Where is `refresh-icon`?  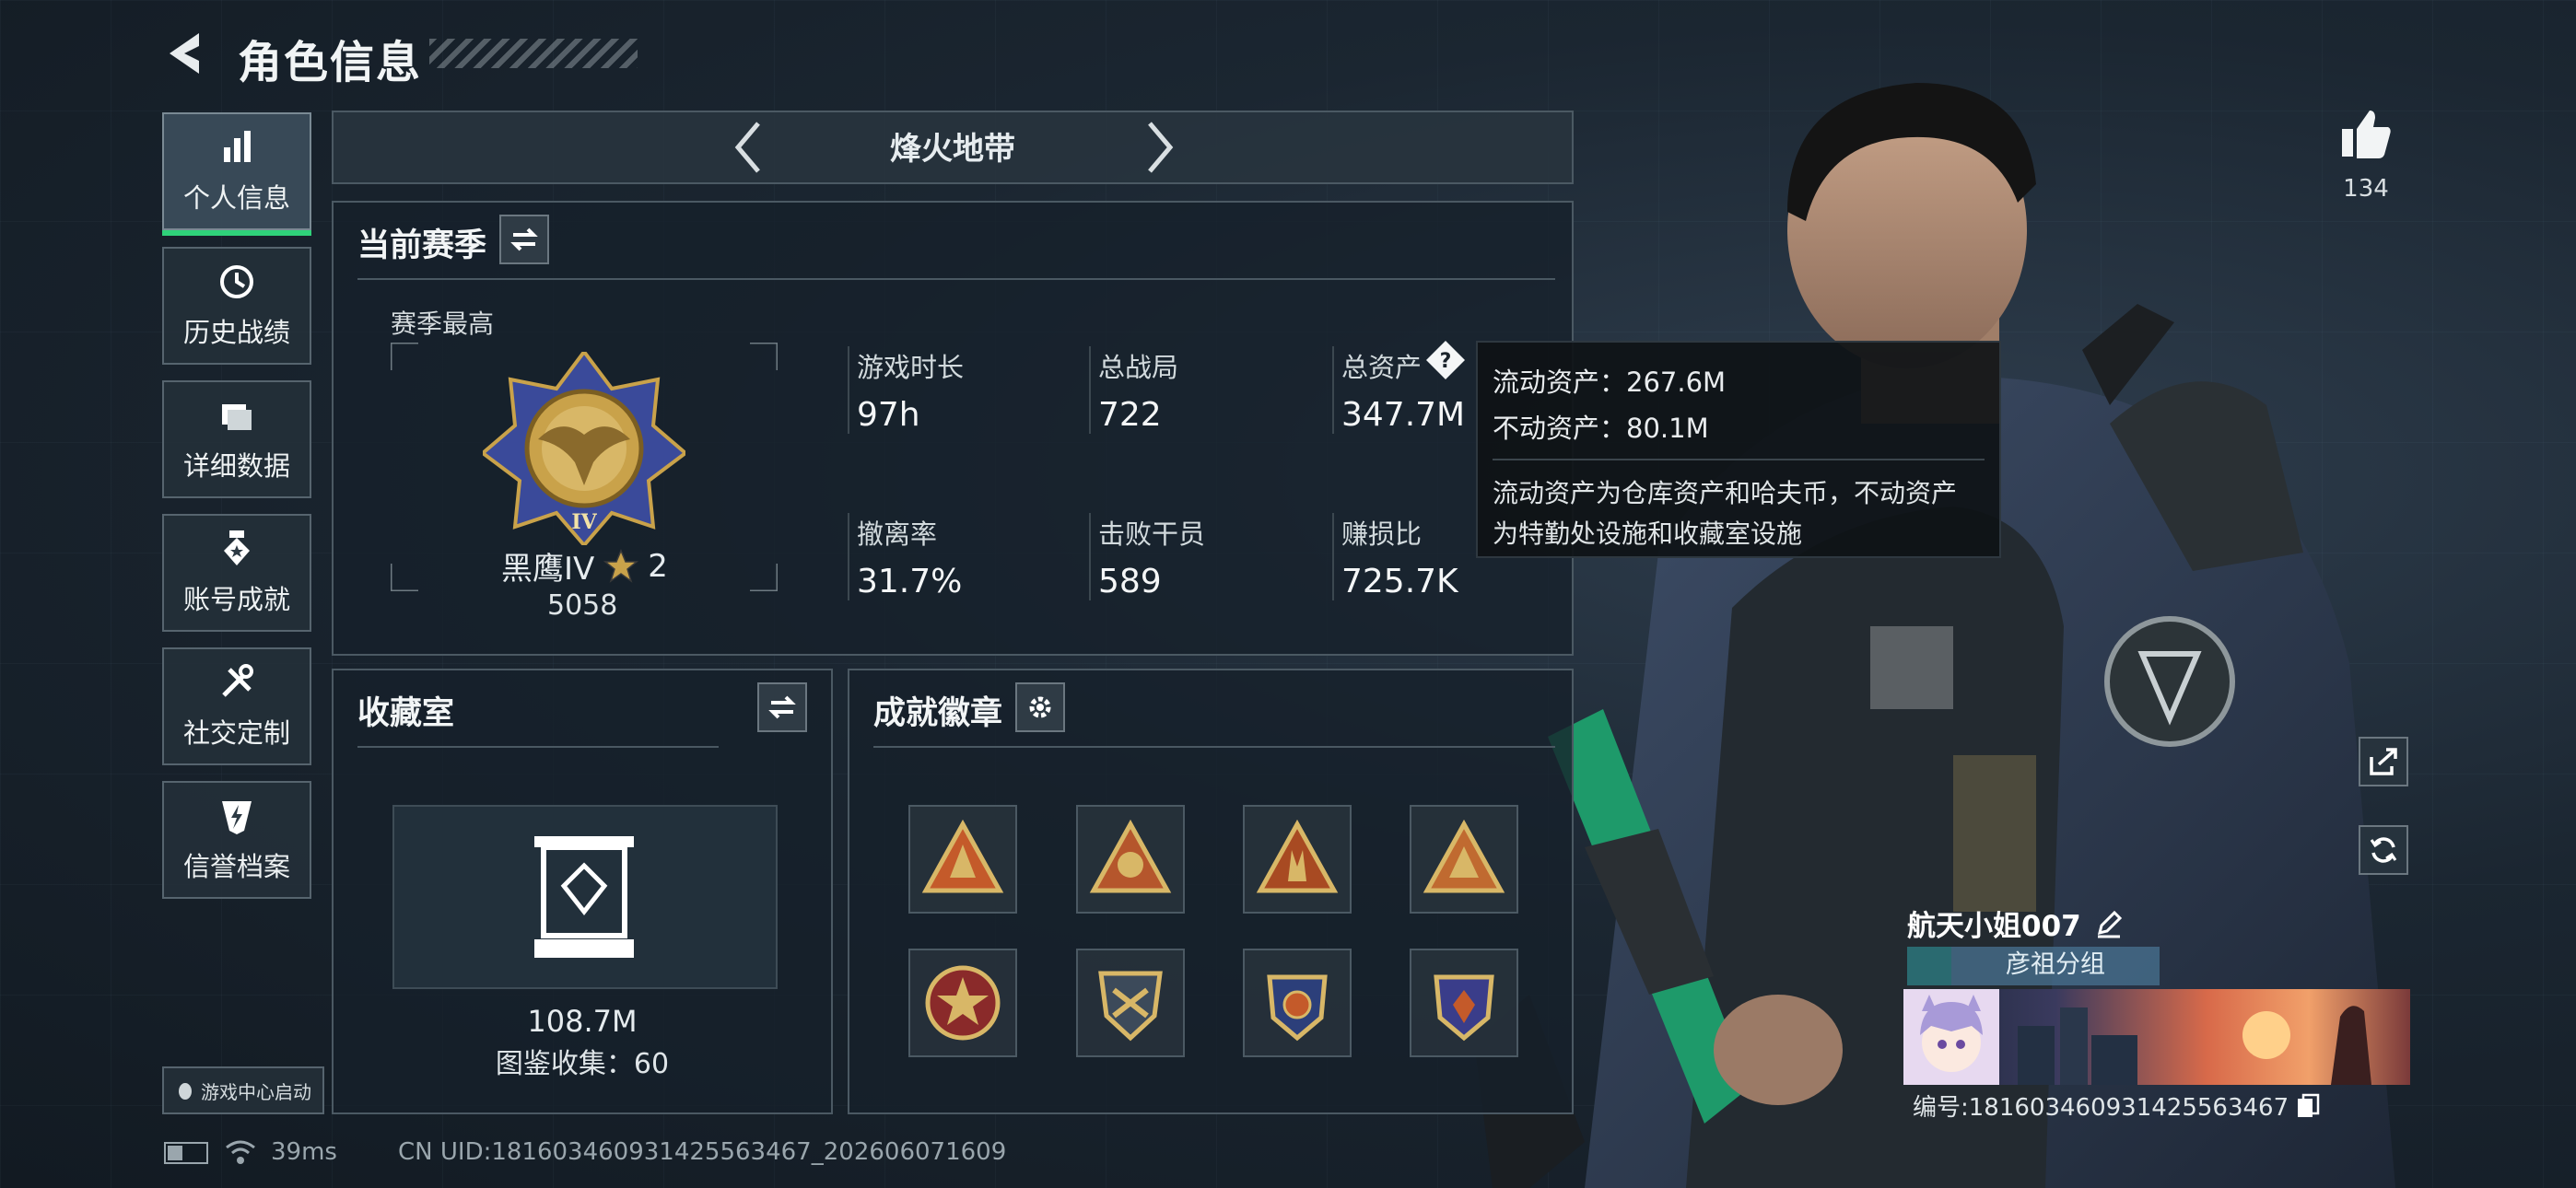
refresh-icon is located at coordinates (2383, 850).